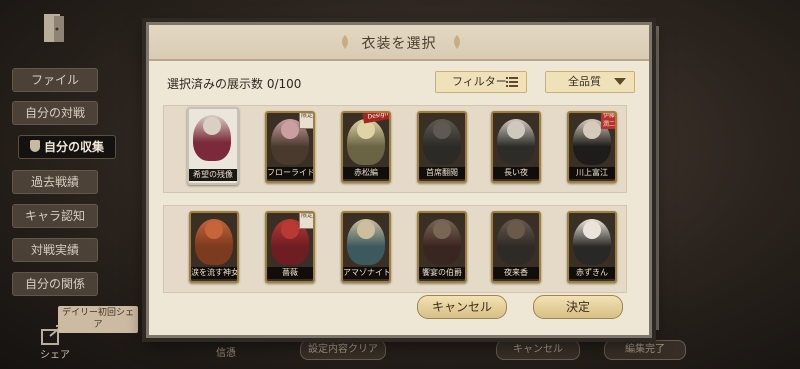 The image size is (800, 369). I want to click on costume-card: 限定薔薇, so click(290, 247).